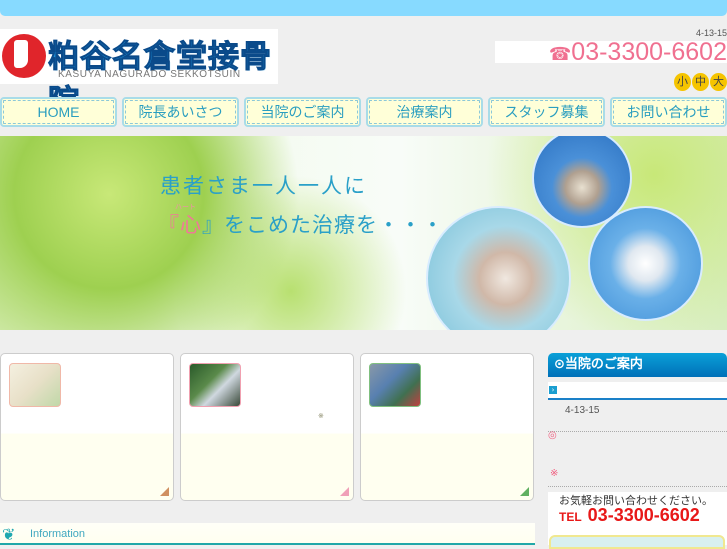 This screenshot has width=727, height=549. I want to click on font-size-switcher: 小 中 大, so click(700, 82).